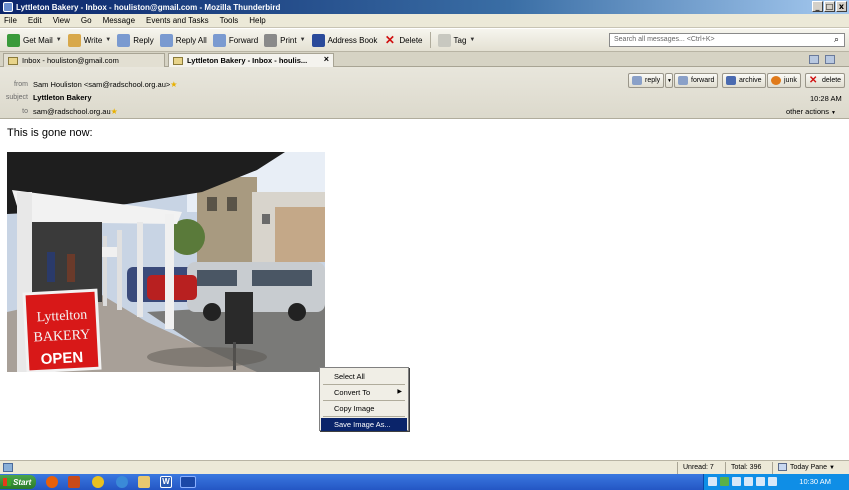 The width and height of the screenshot is (849, 490). Describe the element at coordinates (646, 80) in the screenshot. I see `reply-button: reply` at that location.